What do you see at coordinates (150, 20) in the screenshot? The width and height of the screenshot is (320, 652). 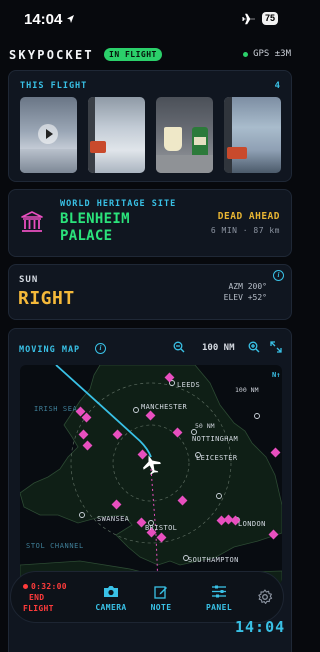 I see `status-bar: 14:04 75` at bounding box center [150, 20].